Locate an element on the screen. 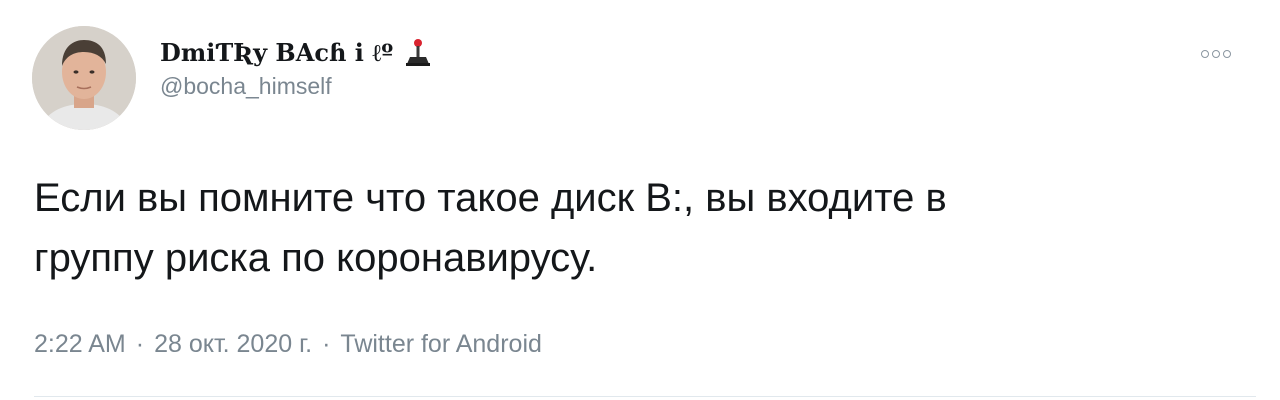 The width and height of the screenshot is (1280, 400). tweet-source: Twitter for Android is located at coordinates (440, 344).